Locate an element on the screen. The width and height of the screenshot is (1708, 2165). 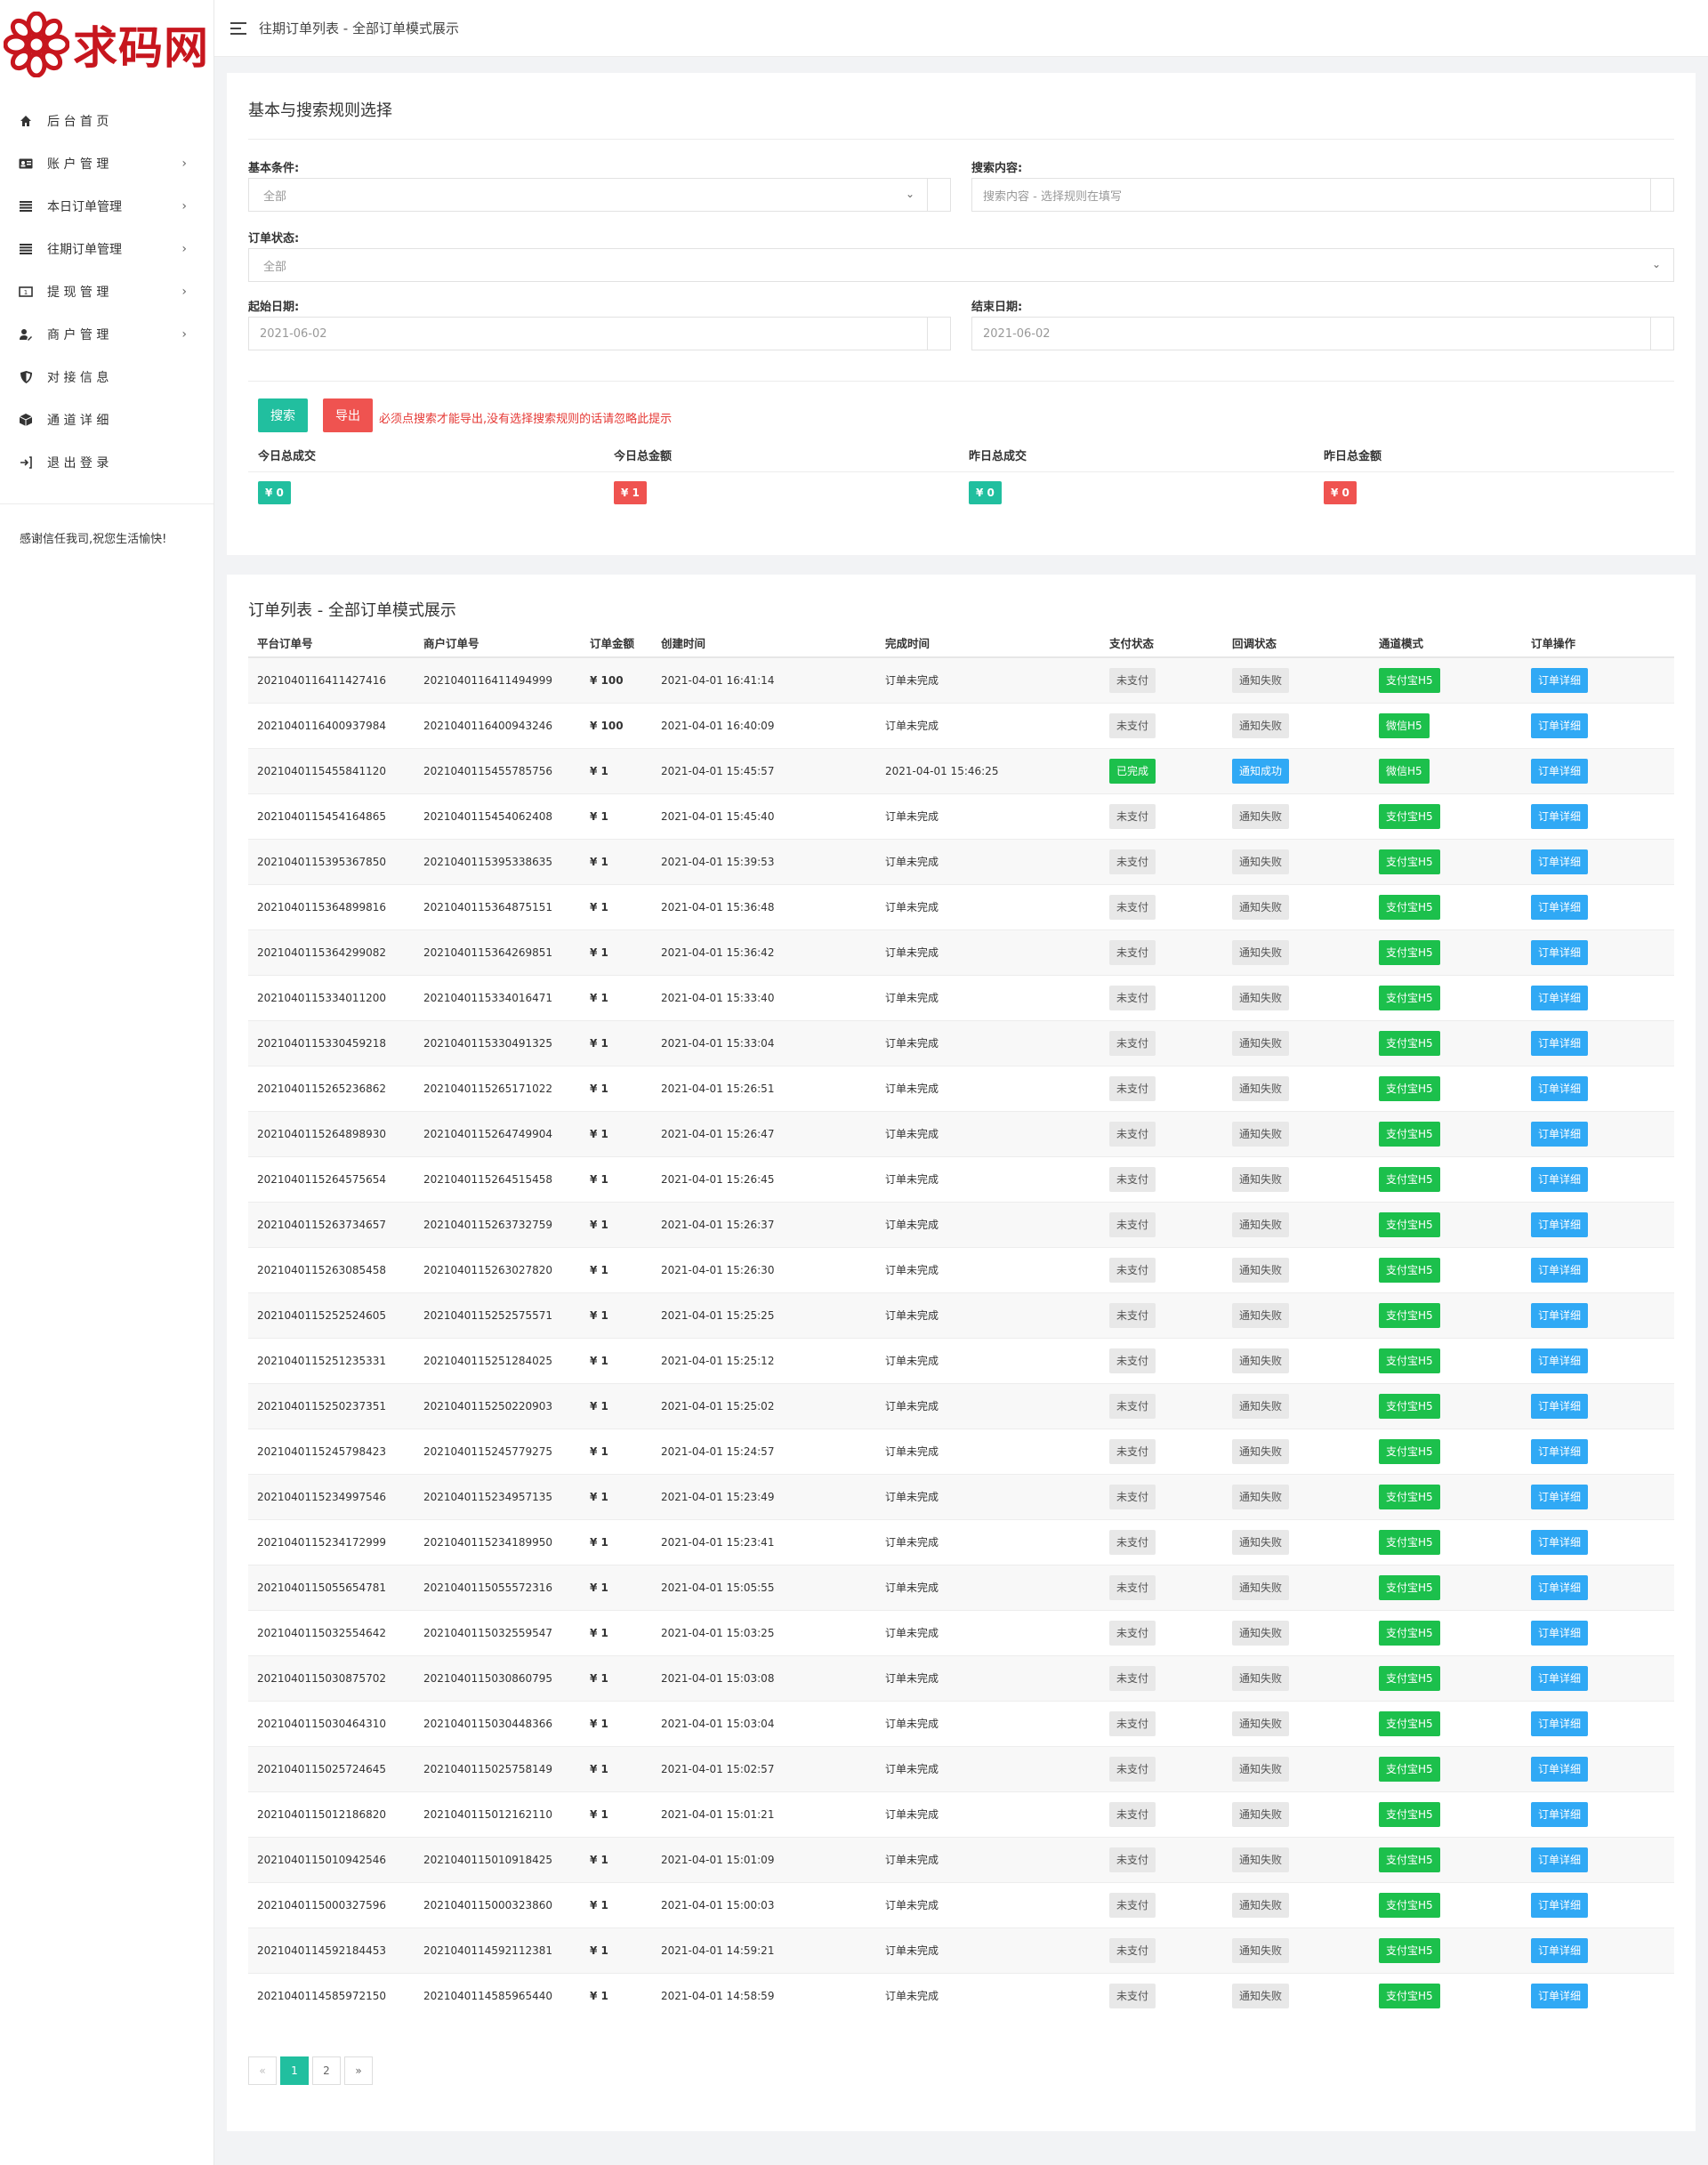
start-date-input: 2021-06-02 is located at coordinates (599, 333).